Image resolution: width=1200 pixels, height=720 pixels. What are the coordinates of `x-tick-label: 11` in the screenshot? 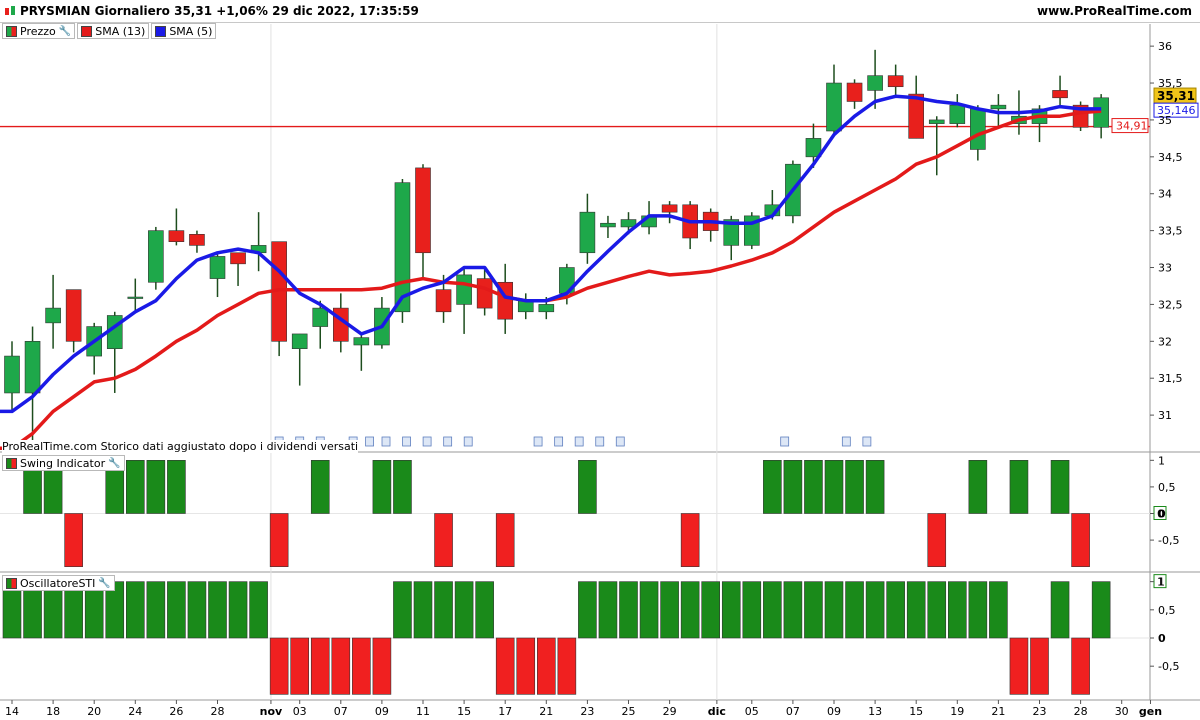 It's located at (423, 711).